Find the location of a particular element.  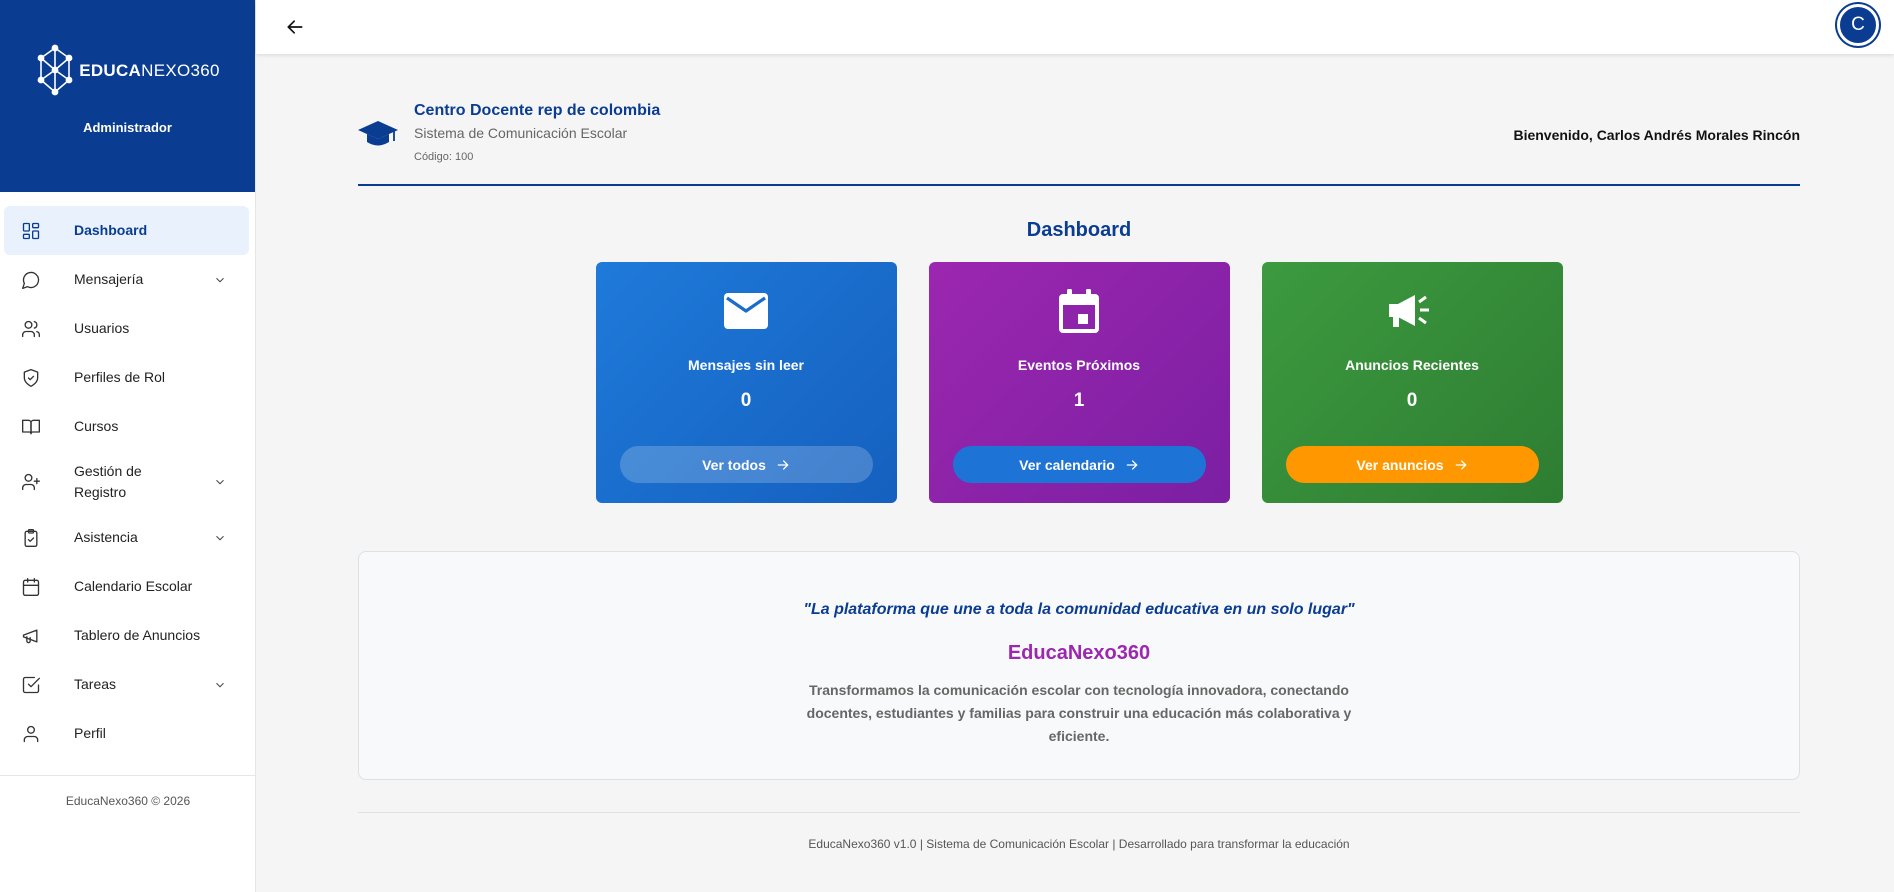

sidebar-item-label: Mensajería is located at coordinates (109, 279).